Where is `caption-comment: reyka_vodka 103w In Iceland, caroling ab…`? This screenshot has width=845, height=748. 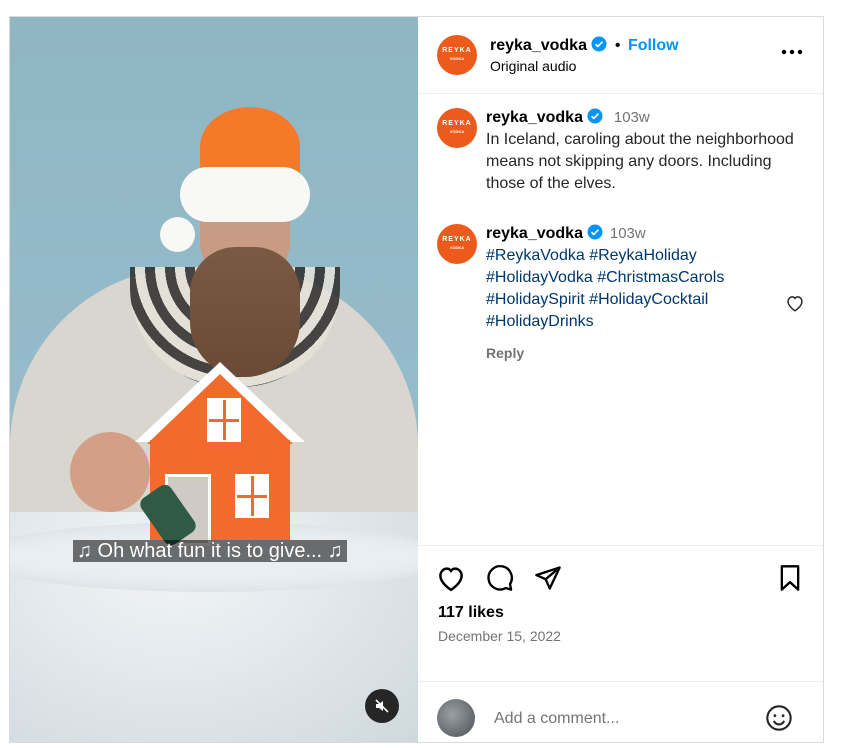
caption-comment: reyka_vodka 103w In Iceland, caroling ab… is located at coordinates (641, 151).